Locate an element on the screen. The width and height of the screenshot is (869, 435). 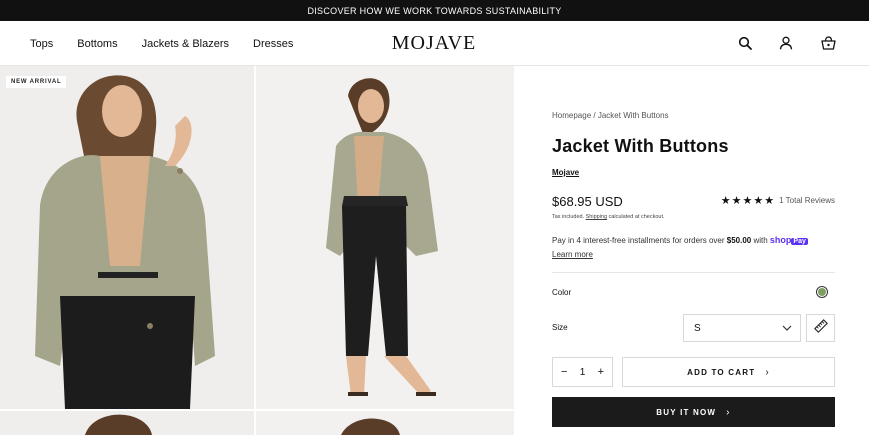
shop-pay-pay: Pay is located at coordinates (799, 241).